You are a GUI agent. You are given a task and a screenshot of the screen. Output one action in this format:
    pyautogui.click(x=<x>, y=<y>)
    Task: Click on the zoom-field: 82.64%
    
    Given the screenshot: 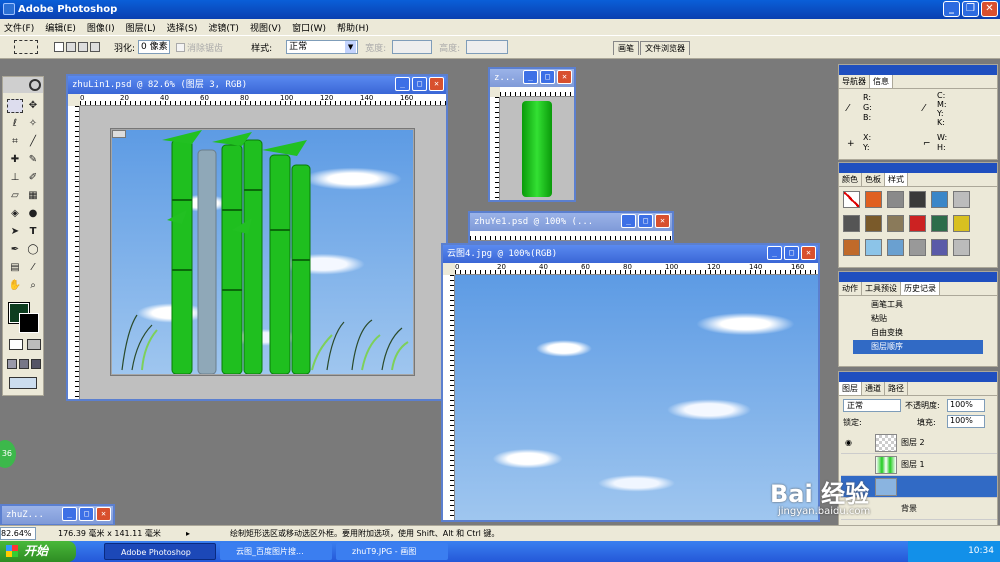 What is the action you would take?
    pyautogui.click(x=18, y=533)
    